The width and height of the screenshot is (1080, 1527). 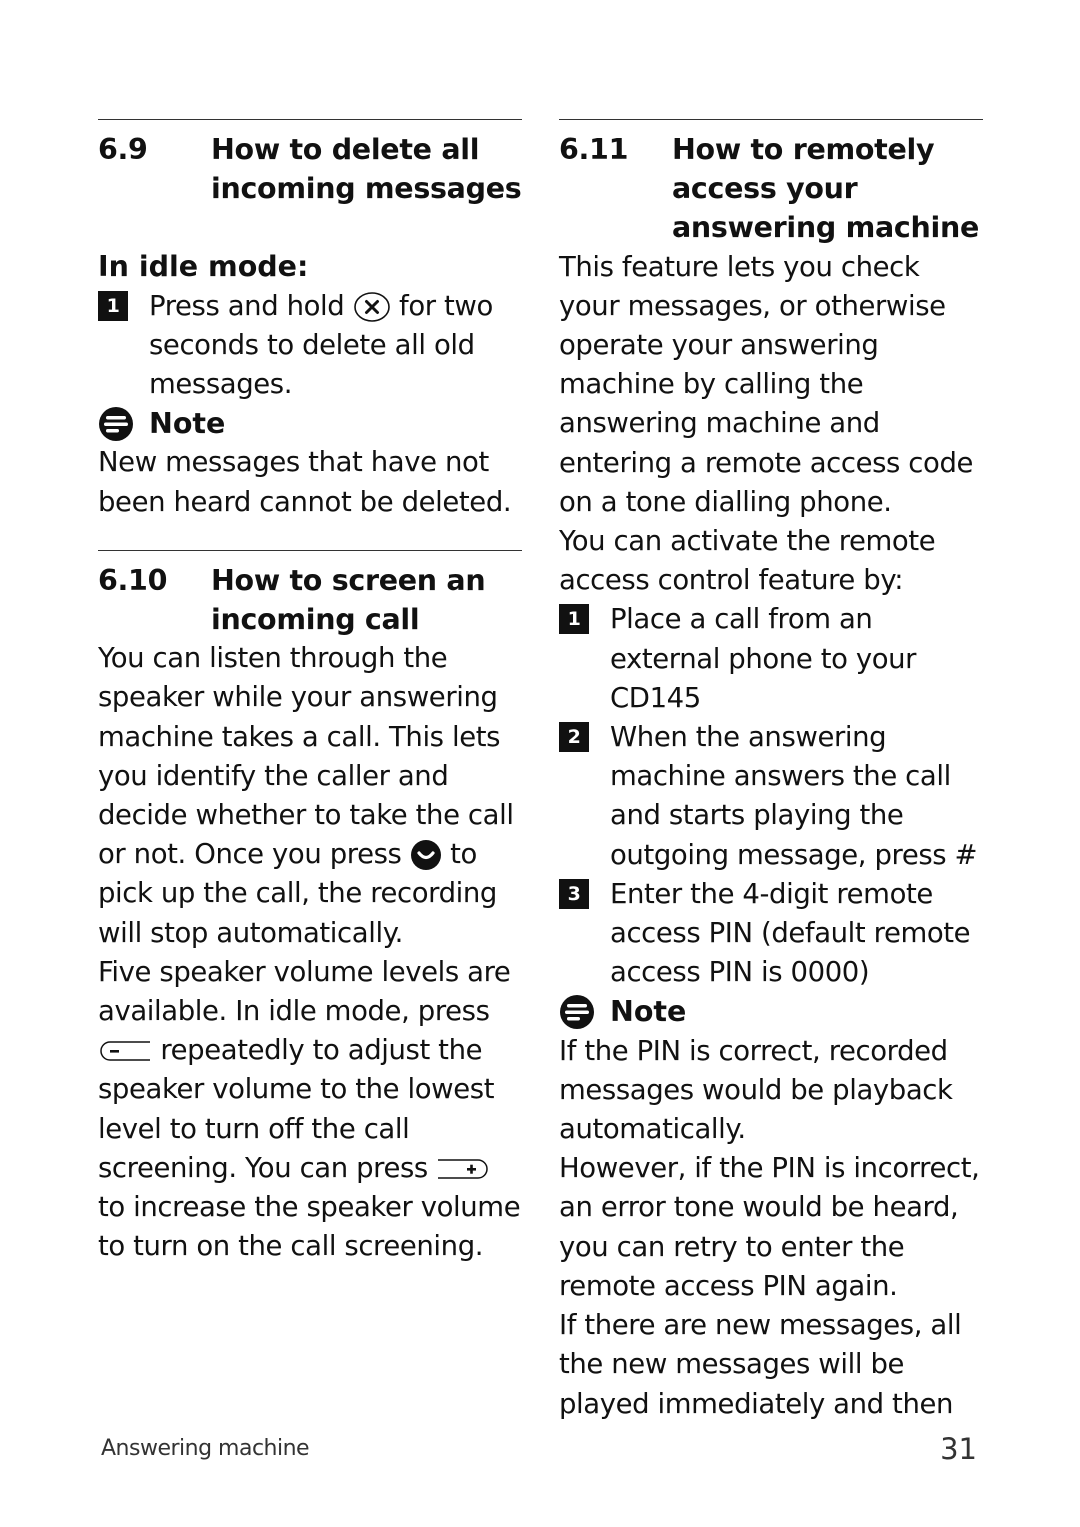 I want to click on section-6-9-heading: 6.9 How to delete all incoming messages, so click(x=310, y=169).